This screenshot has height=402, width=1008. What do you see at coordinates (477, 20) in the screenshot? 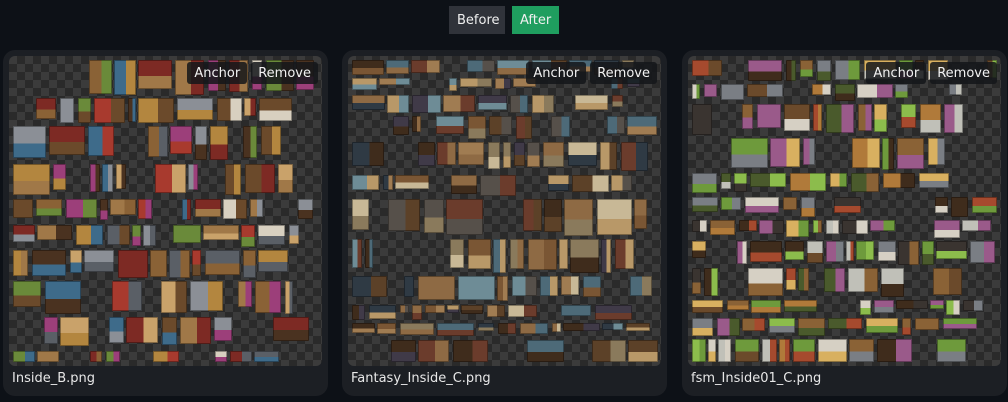
I see `before-button: Before` at bounding box center [477, 20].